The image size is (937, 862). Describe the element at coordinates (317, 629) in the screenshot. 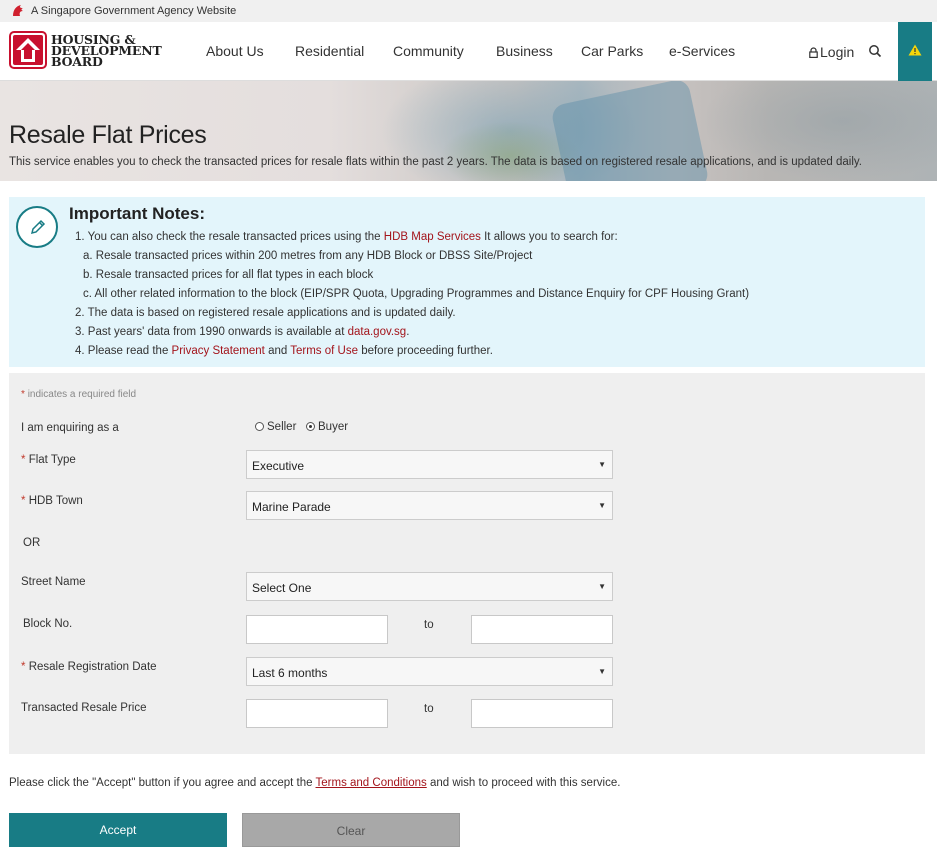

I see `block-from-input` at that location.